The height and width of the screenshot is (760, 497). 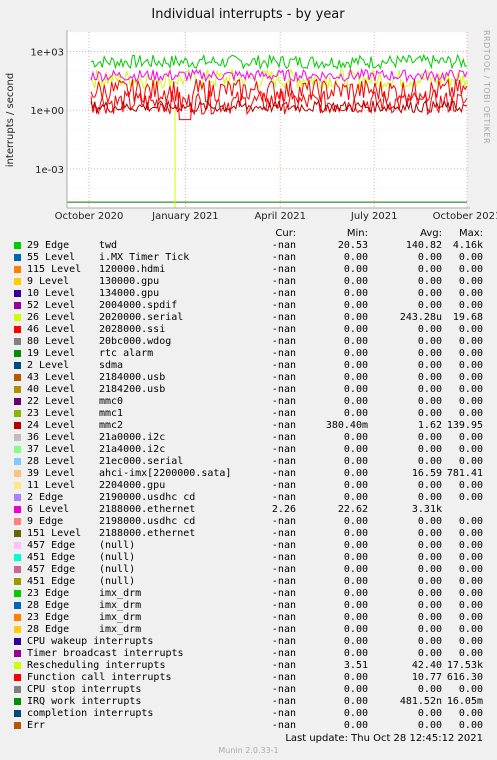 What do you see at coordinates (248, 306) in the screenshot?
I see `legend-row: 52 Level 2004000.spdif -nan 0.00 0.00 0.00` at bounding box center [248, 306].